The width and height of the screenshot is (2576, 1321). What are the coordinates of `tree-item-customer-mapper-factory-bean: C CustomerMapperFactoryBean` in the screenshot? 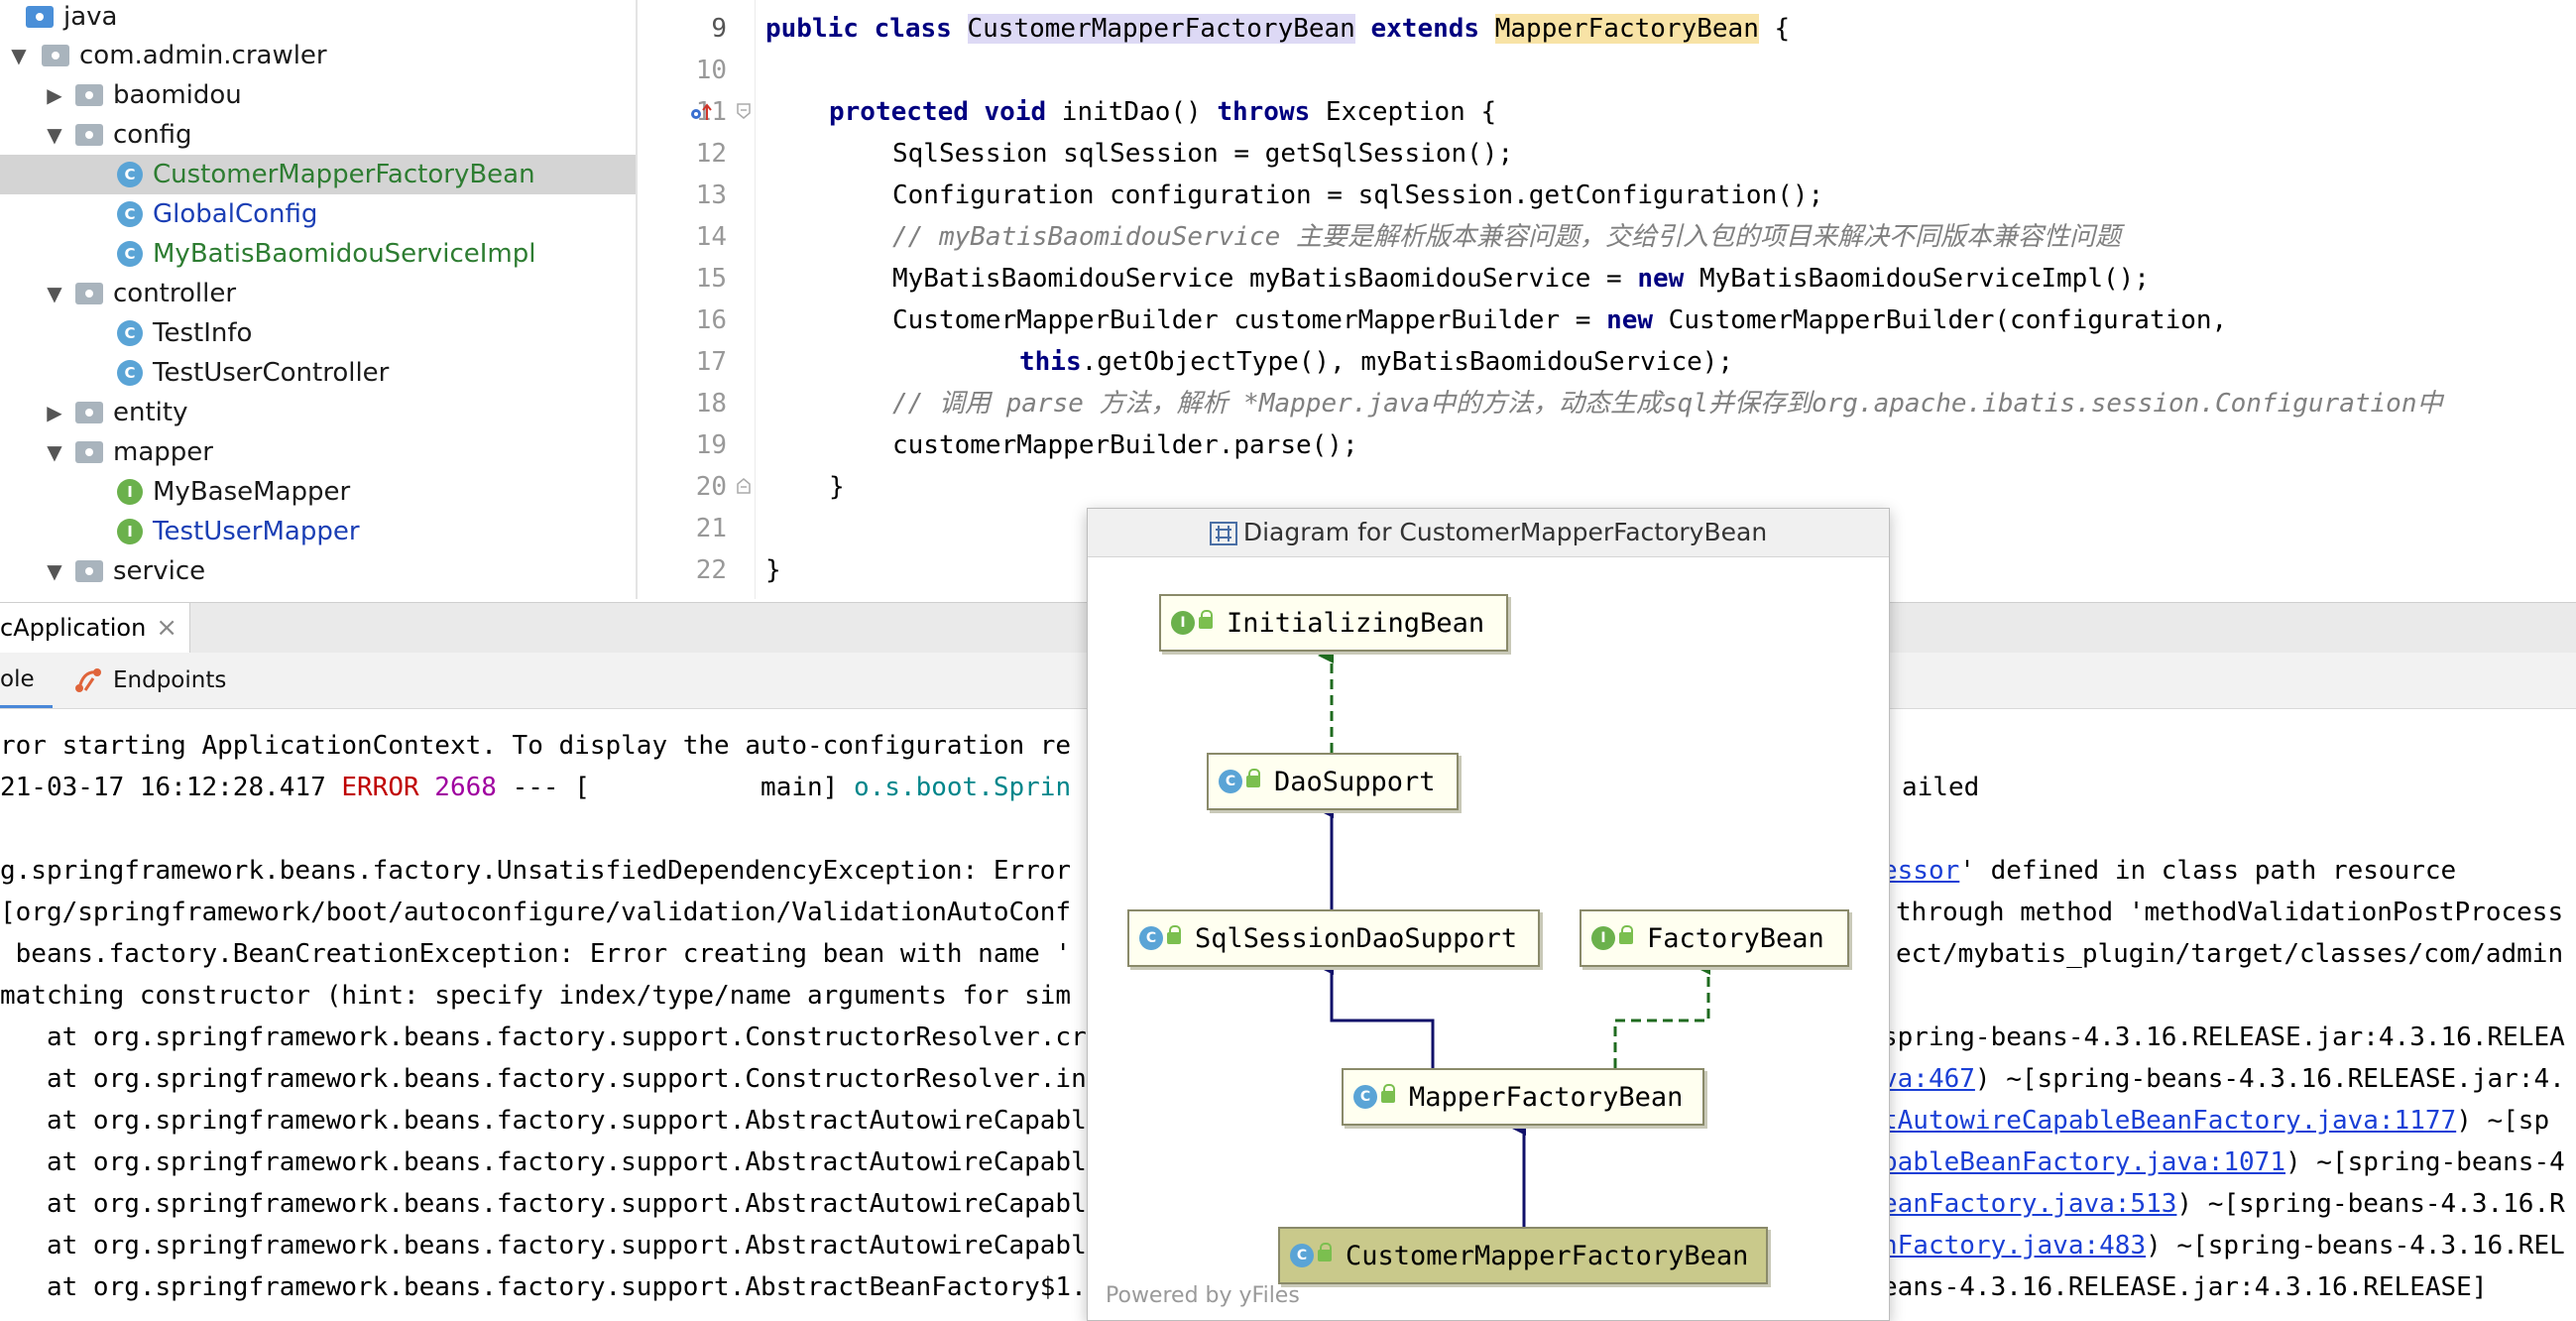 It's located at (318, 174).